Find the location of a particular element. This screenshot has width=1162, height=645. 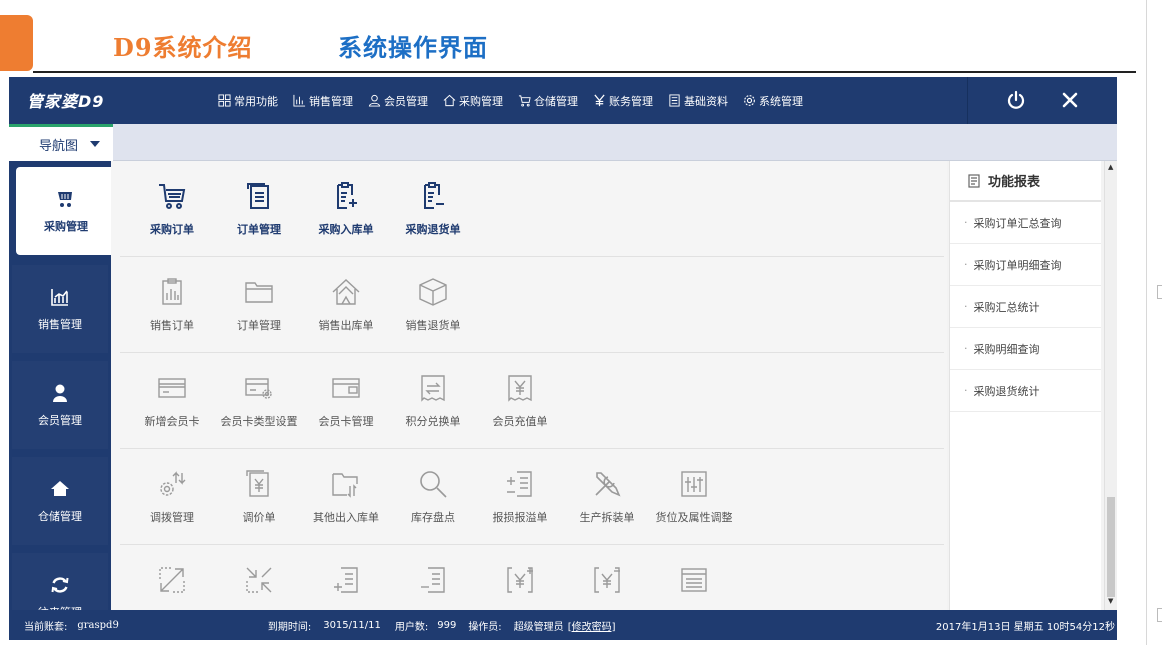

tile-label: 会员充值单 is located at coordinates (520, 421).